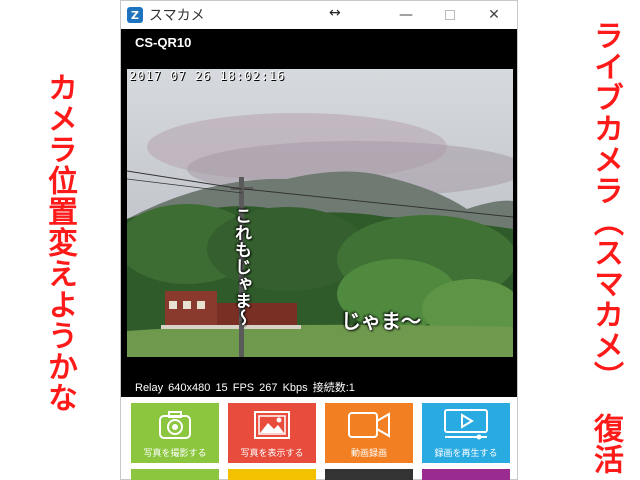  I want to click on take-photo-label: 写真を撮影する, so click(175, 454).